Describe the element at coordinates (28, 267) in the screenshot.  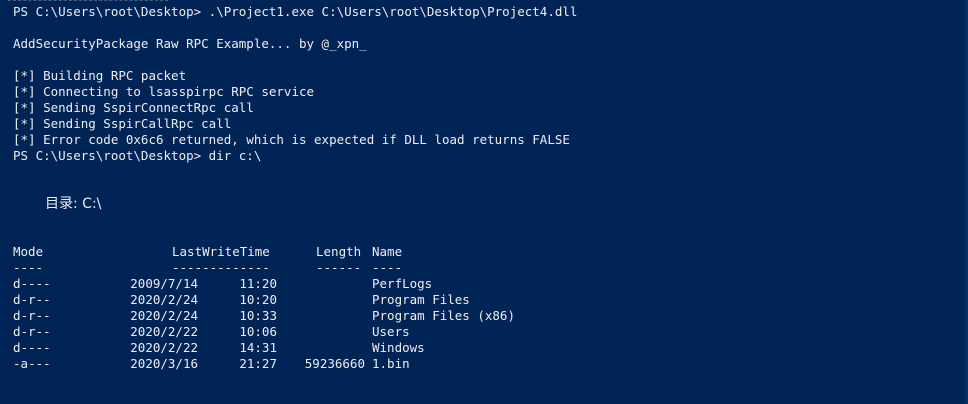
I see `column-underline-mode: ----` at that location.